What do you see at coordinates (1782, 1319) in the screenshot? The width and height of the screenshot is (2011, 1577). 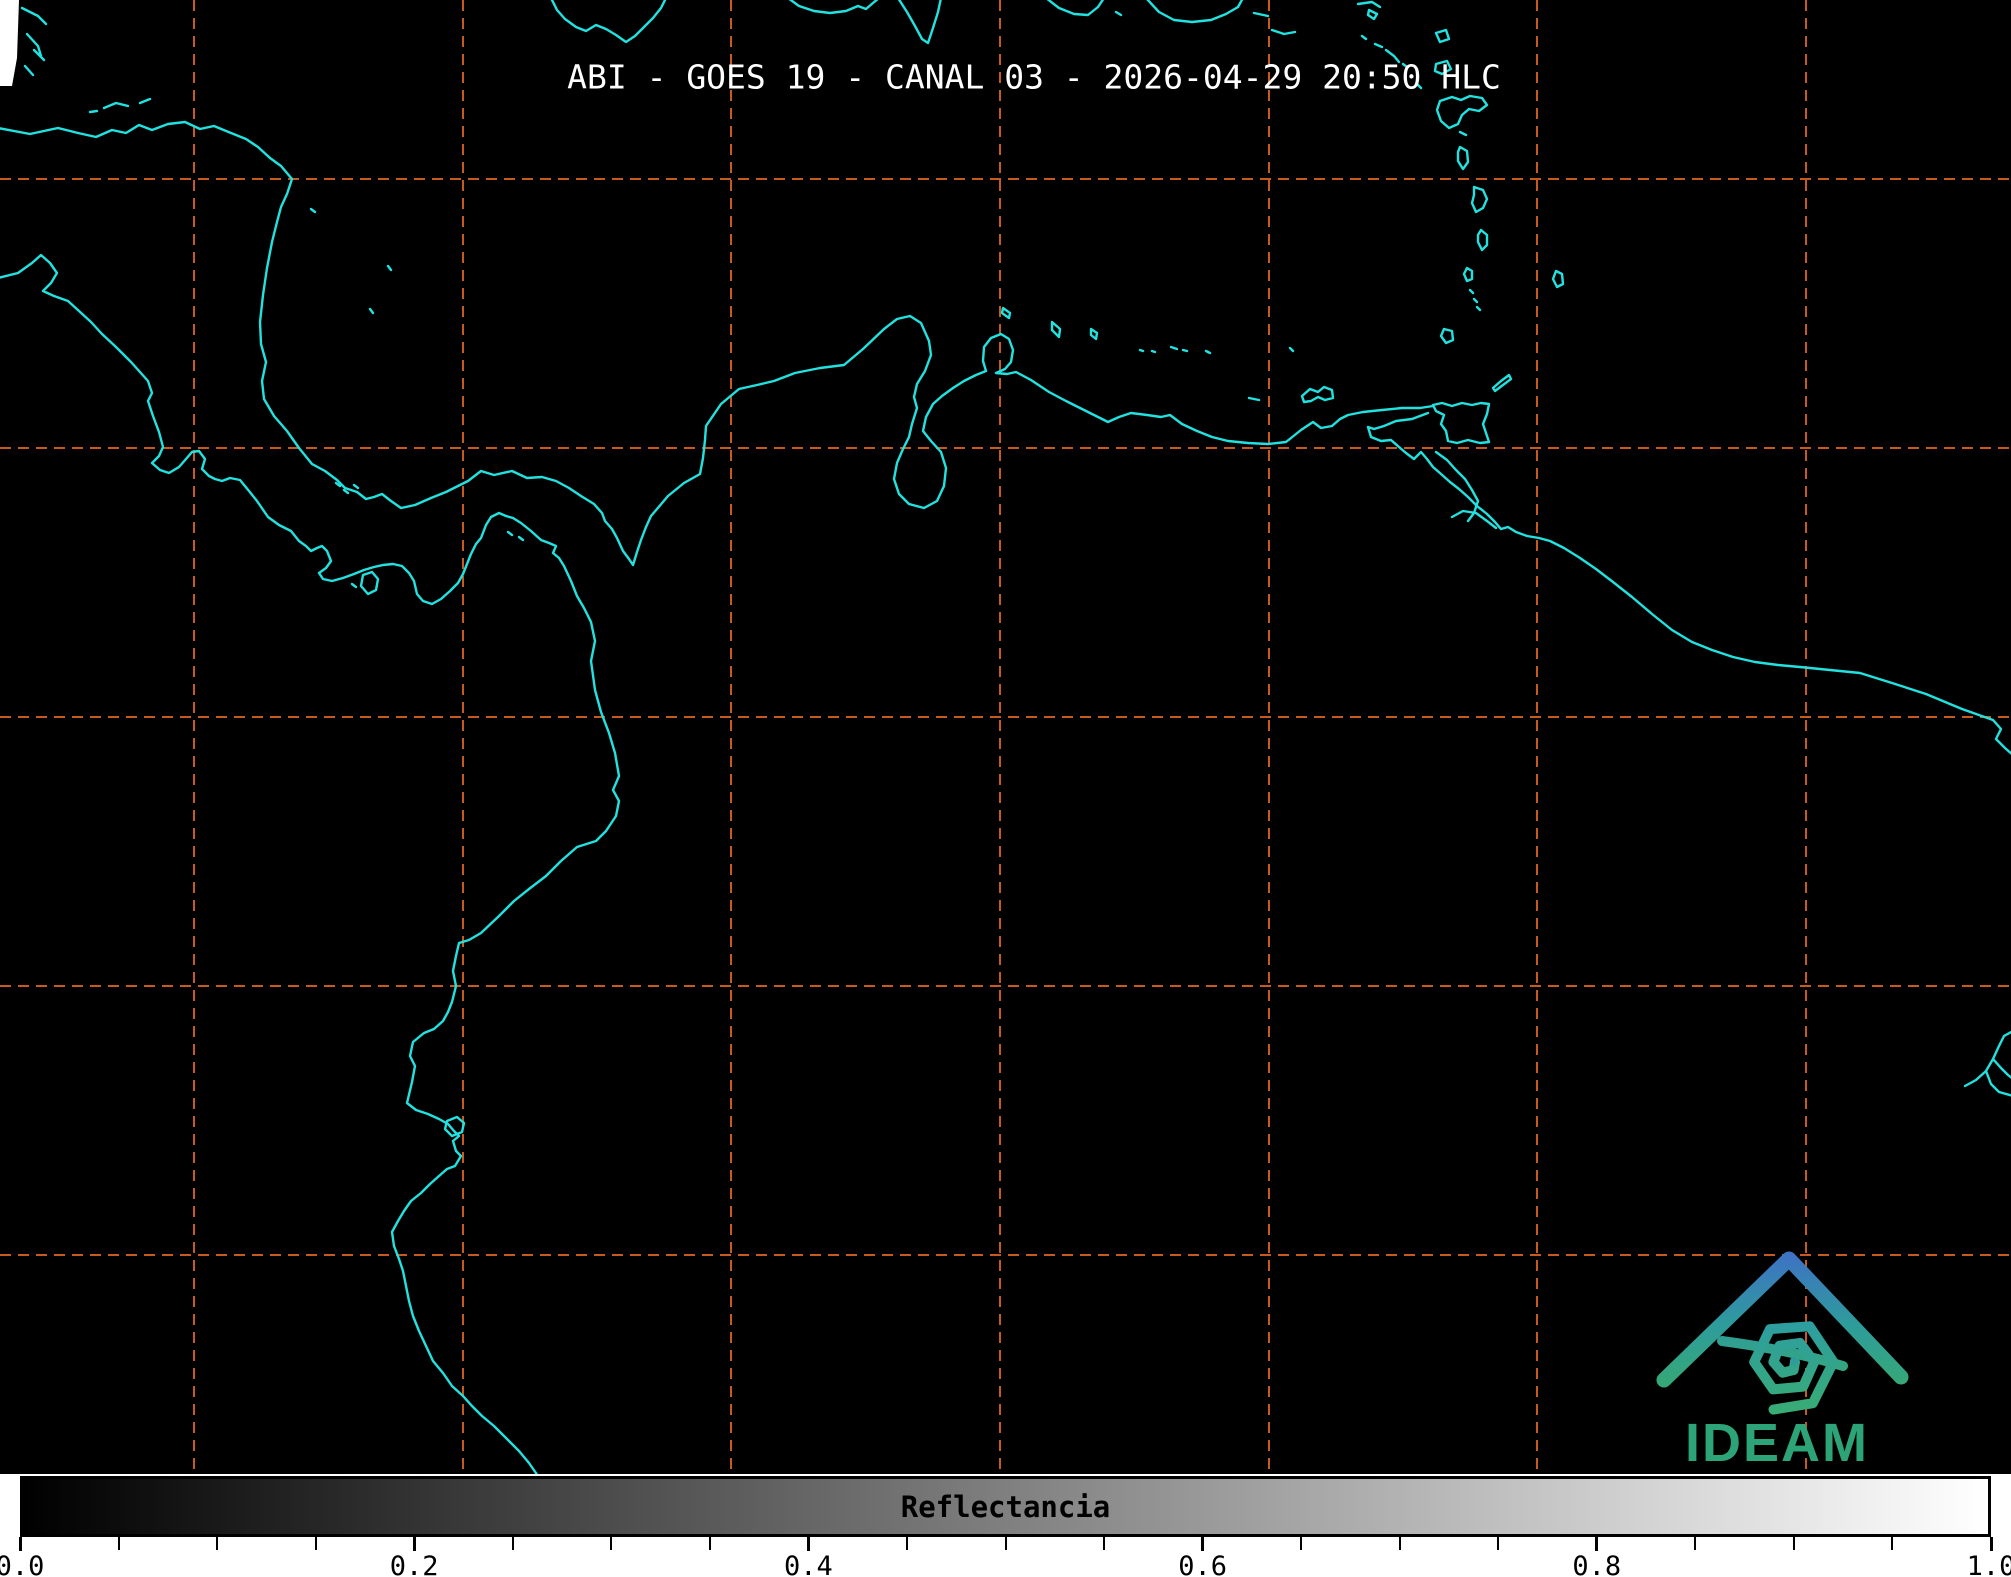 I see `ideam-mountain-icon` at bounding box center [1782, 1319].